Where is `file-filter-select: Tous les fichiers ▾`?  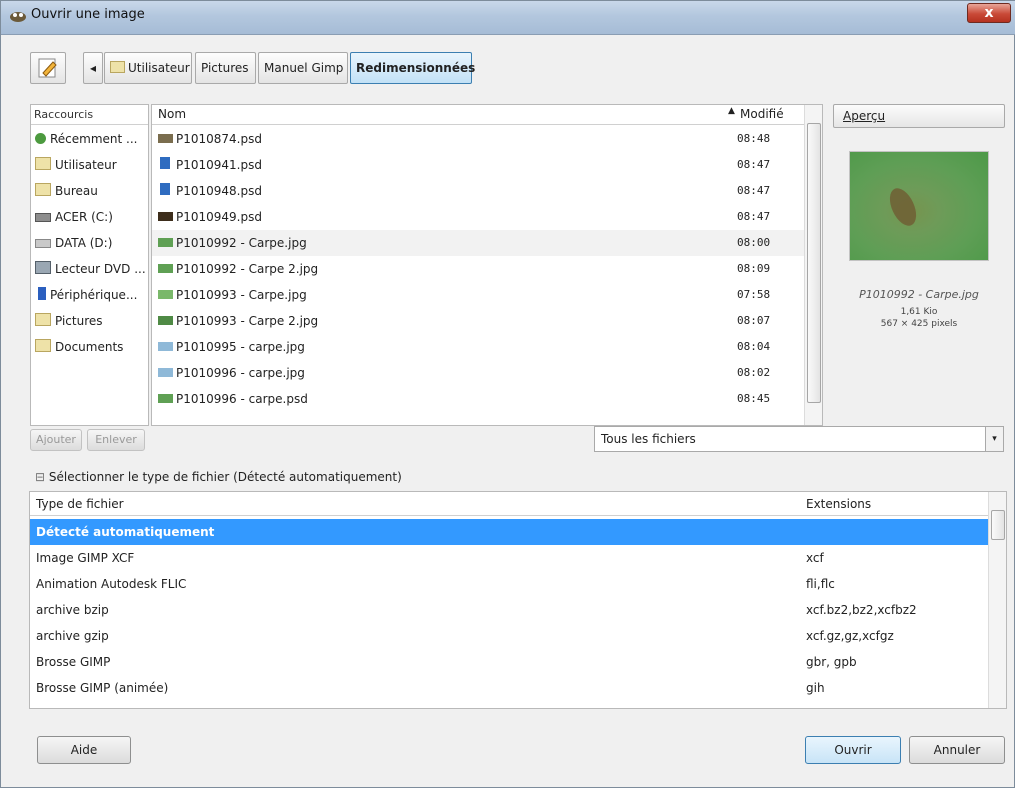 file-filter-select: Tous les fichiers ▾ is located at coordinates (799, 439).